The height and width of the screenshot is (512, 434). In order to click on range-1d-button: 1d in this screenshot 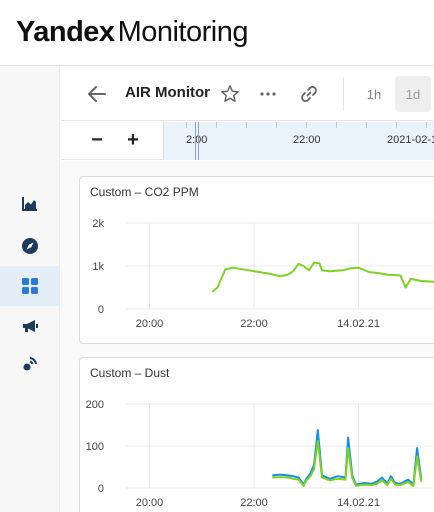, I will do `click(413, 94)`.